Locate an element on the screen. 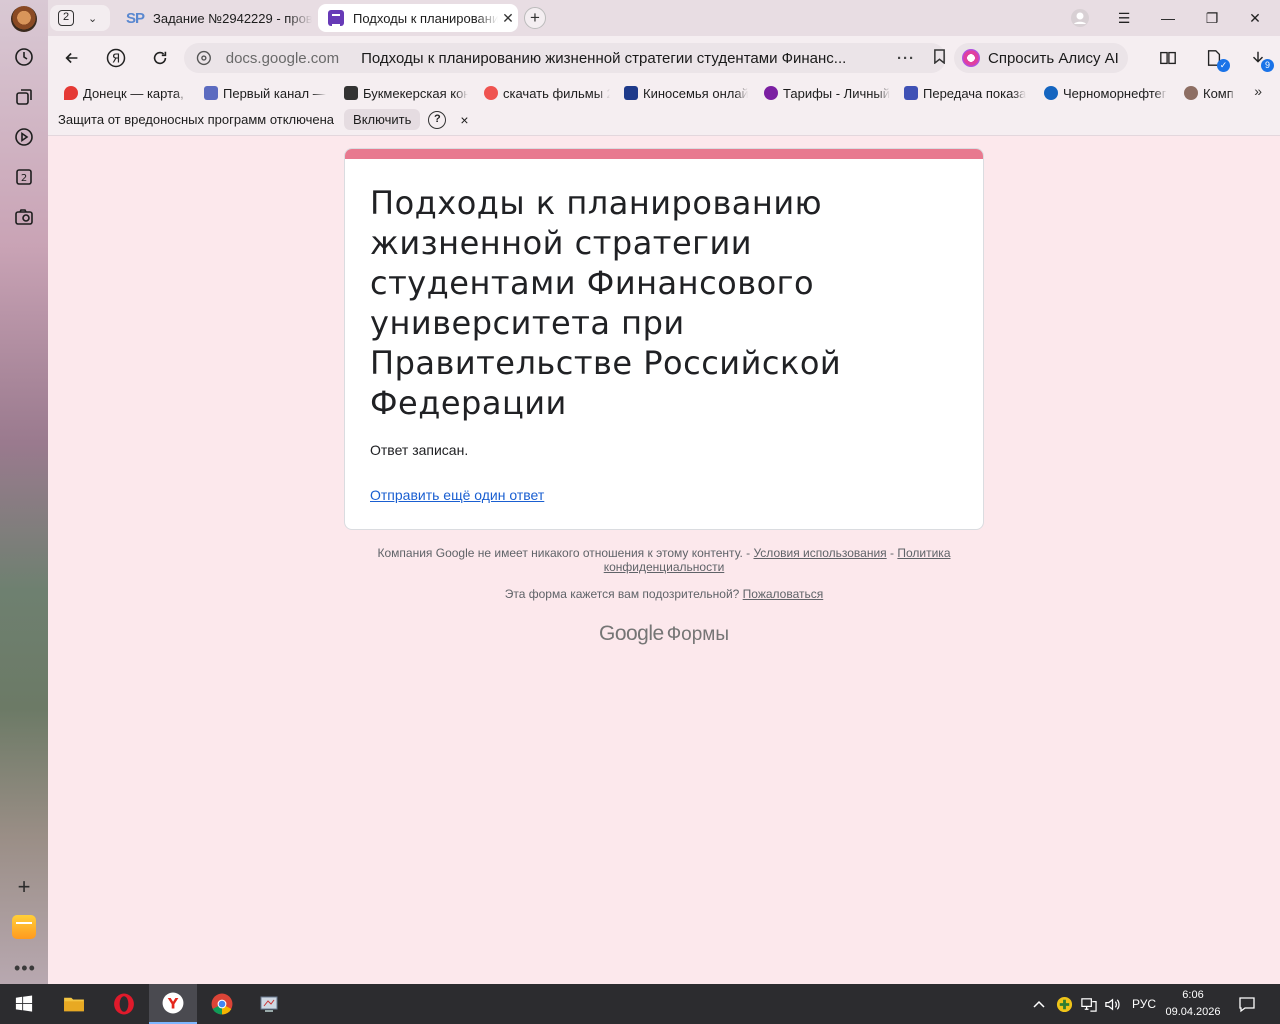 Image resolution: width=1280 pixels, height=1024 pixels. url-host: docs.google.com is located at coordinates (282, 58).